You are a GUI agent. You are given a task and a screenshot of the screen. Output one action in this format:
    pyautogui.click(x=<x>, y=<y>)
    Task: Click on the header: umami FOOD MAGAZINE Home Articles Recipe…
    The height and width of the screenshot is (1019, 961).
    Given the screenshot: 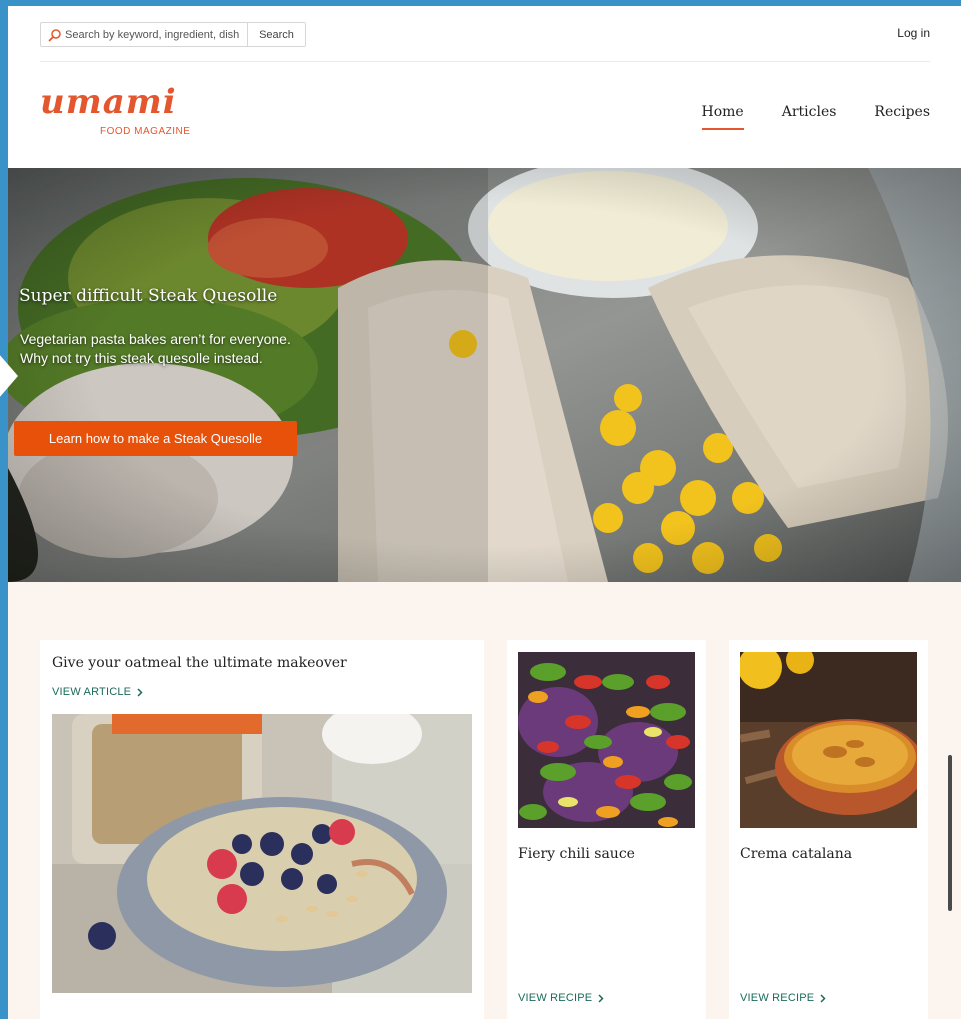 What is the action you would take?
    pyautogui.click(x=485, y=115)
    